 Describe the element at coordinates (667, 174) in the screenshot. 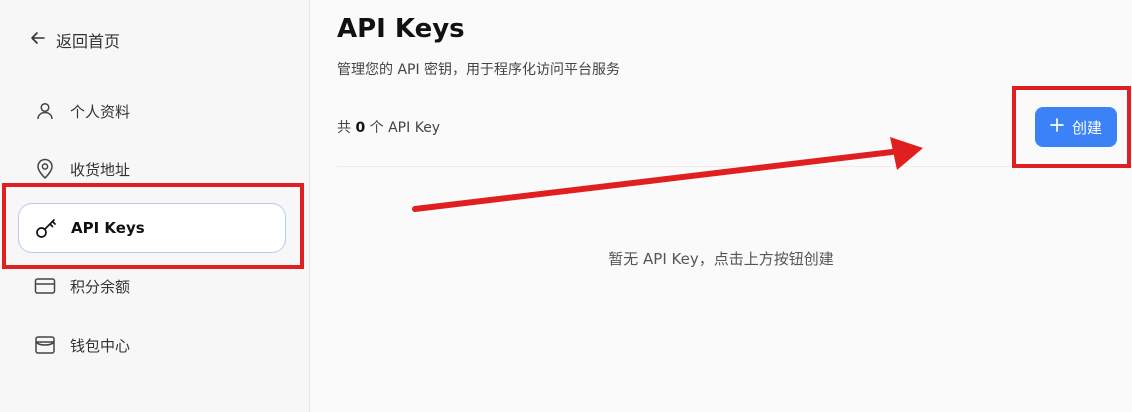

I see `annotation-arrow` at that location.